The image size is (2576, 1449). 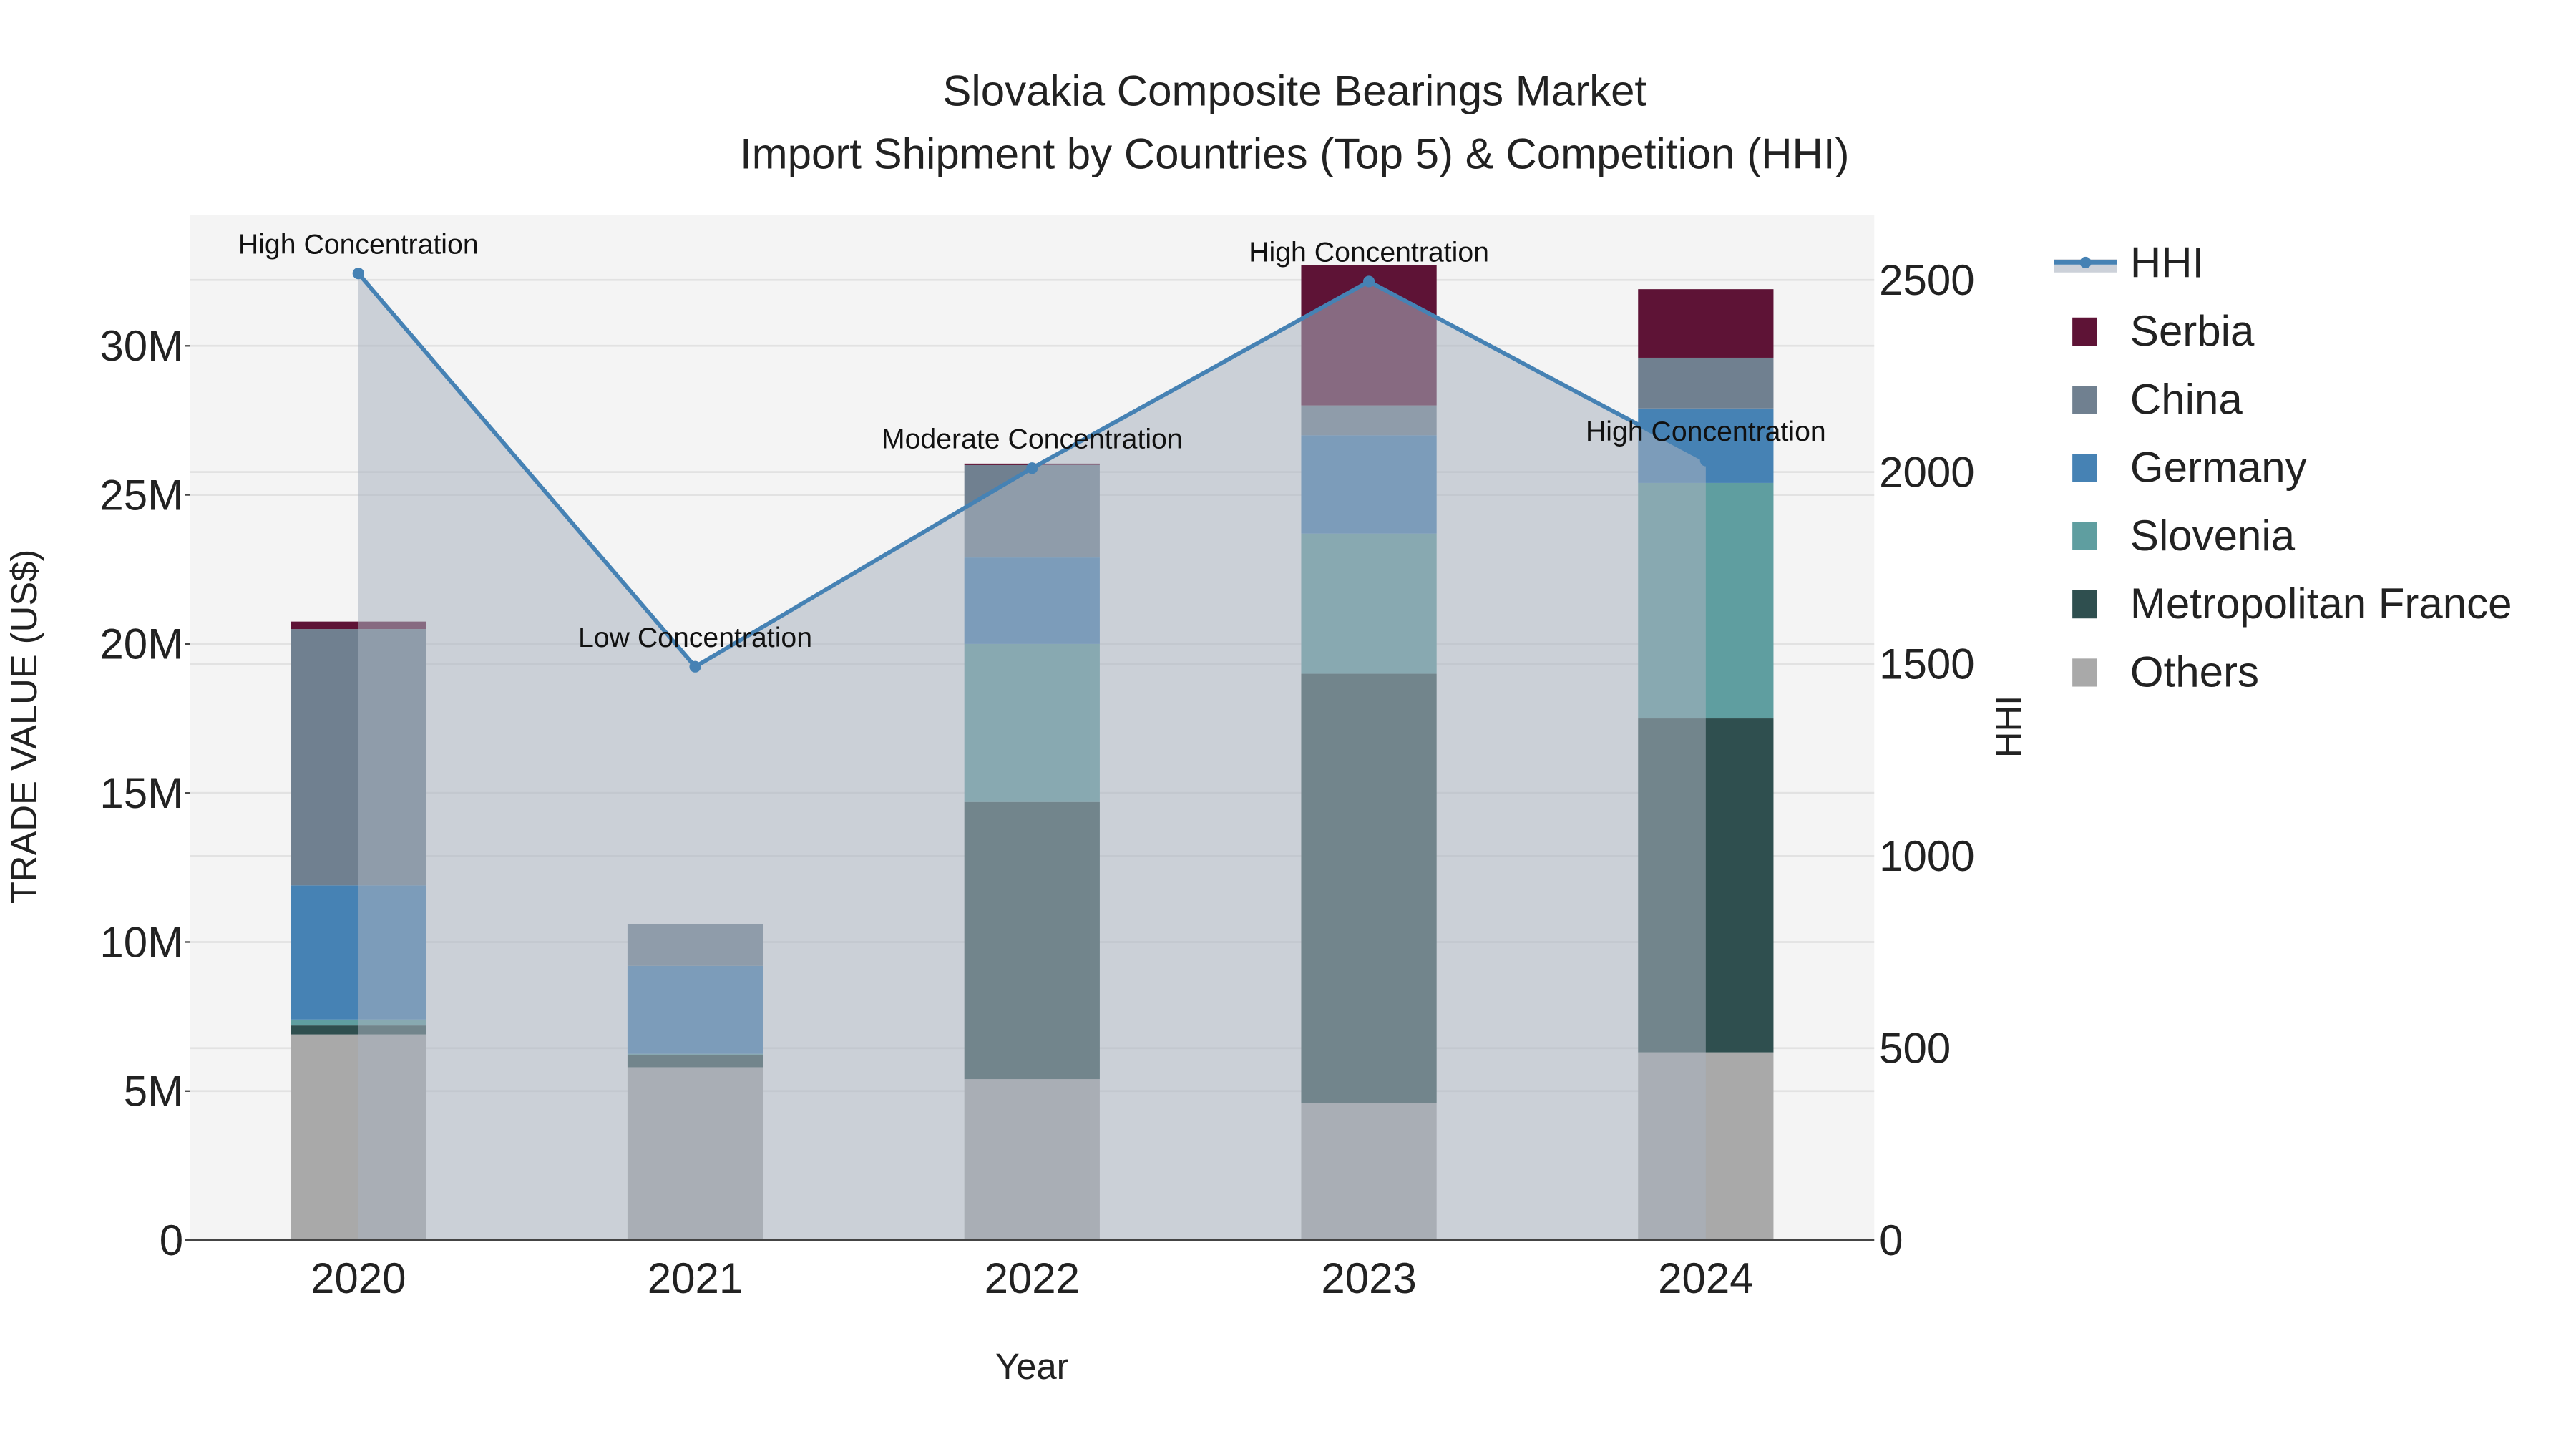 What do you see at coordinates (141, 495) in the screenshot?
I see `y-tick-label: 25M` at bounding box center [141, 495].